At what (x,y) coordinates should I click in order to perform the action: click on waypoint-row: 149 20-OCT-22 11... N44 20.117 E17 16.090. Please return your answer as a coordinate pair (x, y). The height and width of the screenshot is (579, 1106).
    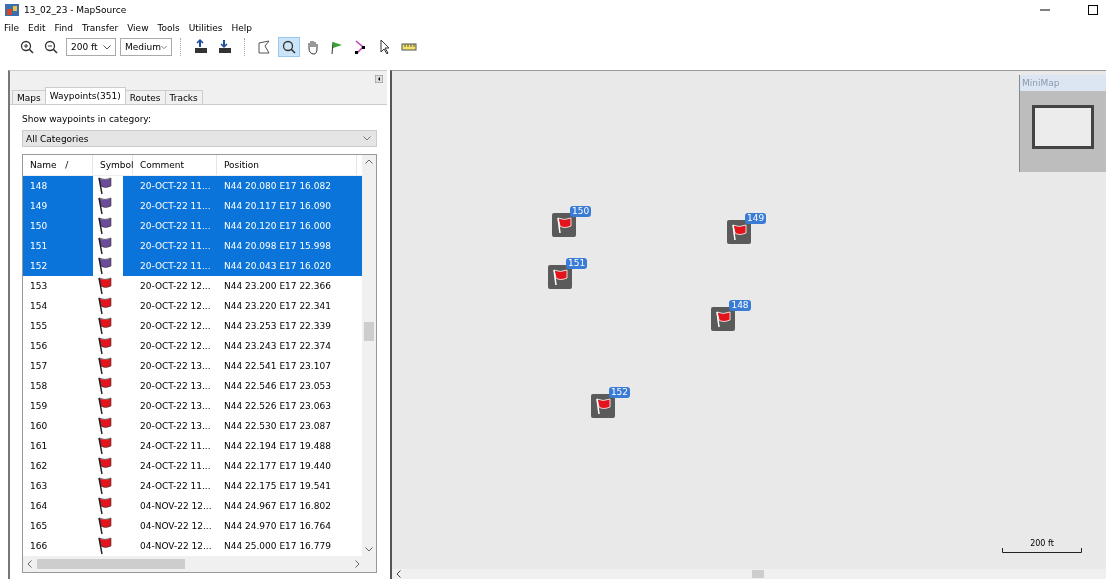
    Looking at the image, I should click on (192, 206).